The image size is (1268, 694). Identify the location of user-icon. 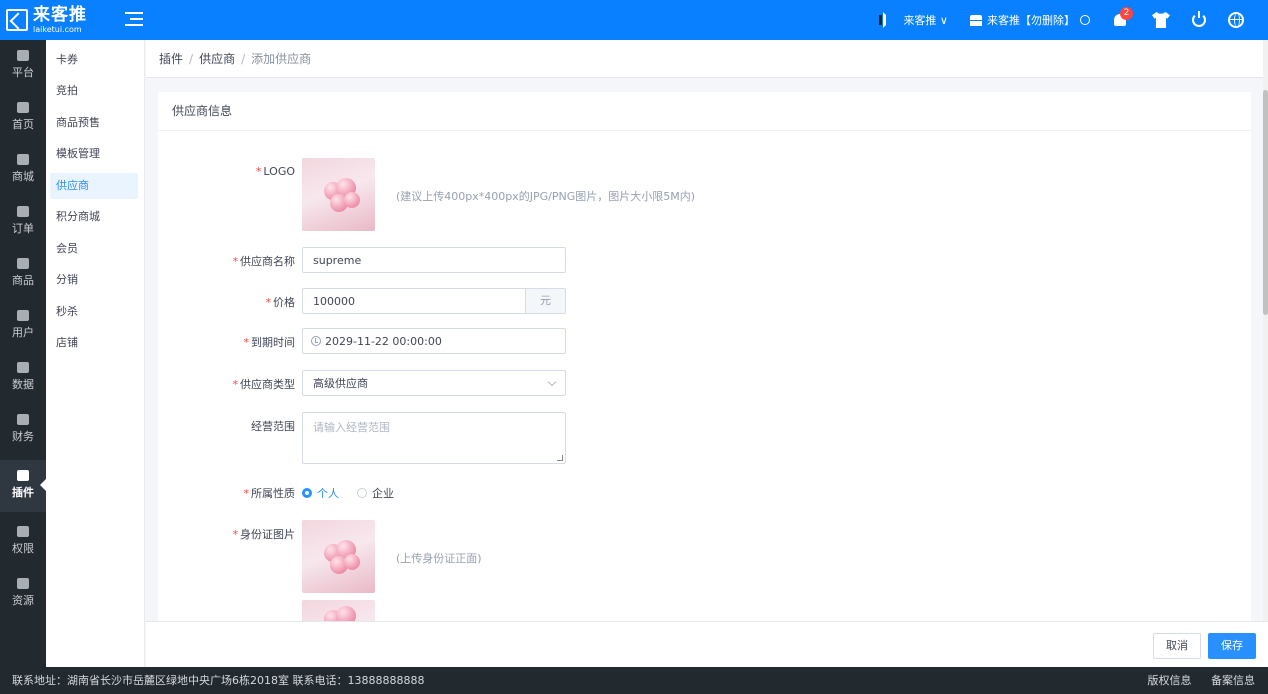
(23, 315).